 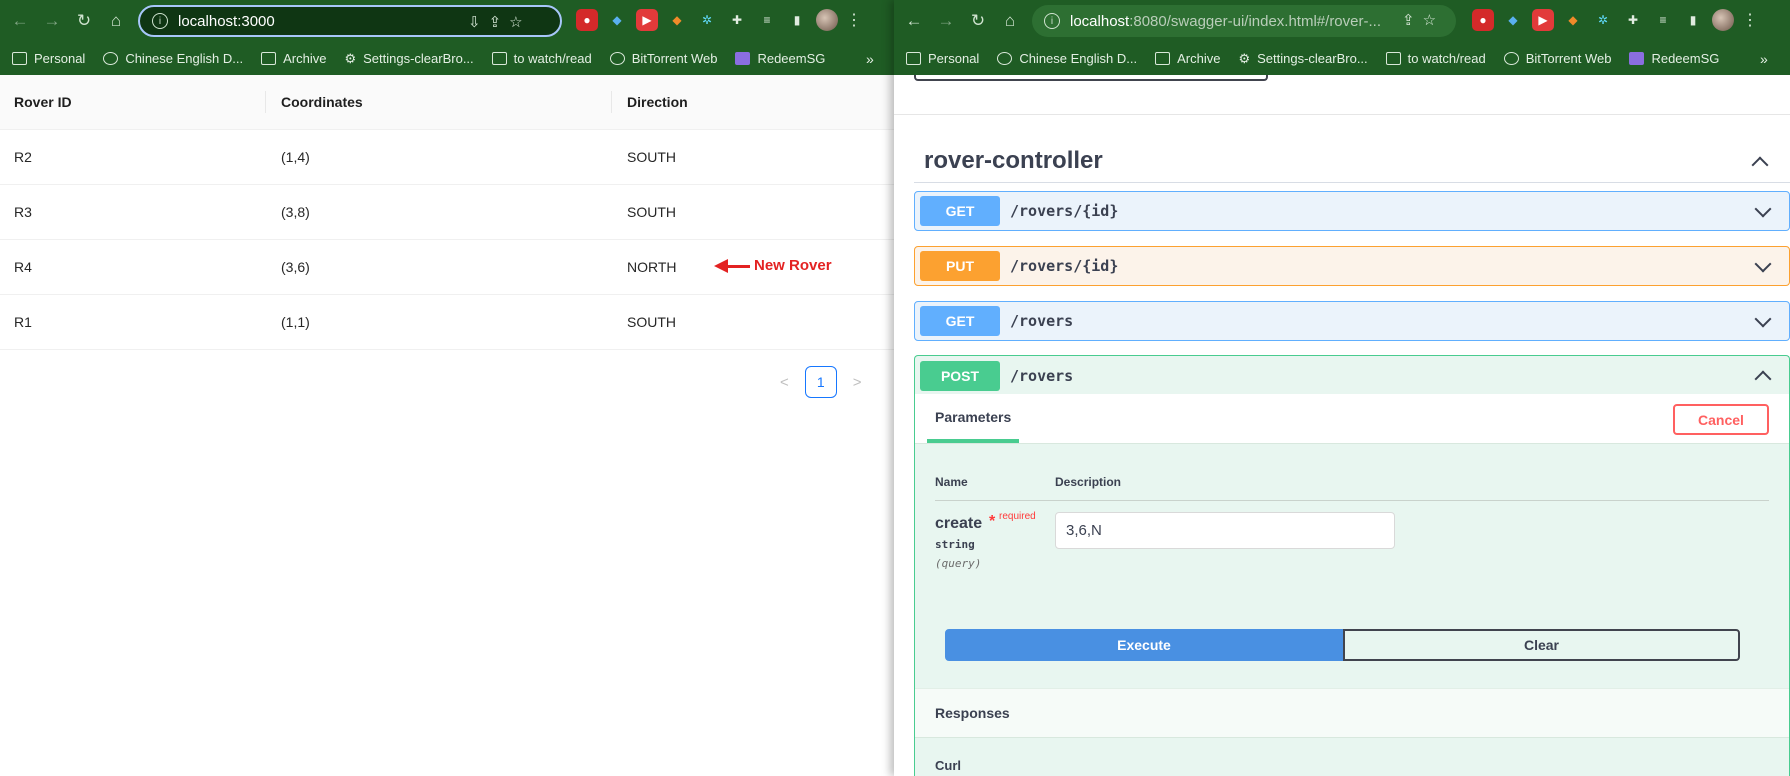 I want to click on operation-path: /rovers/{id}, so click(x=1064, y=266).